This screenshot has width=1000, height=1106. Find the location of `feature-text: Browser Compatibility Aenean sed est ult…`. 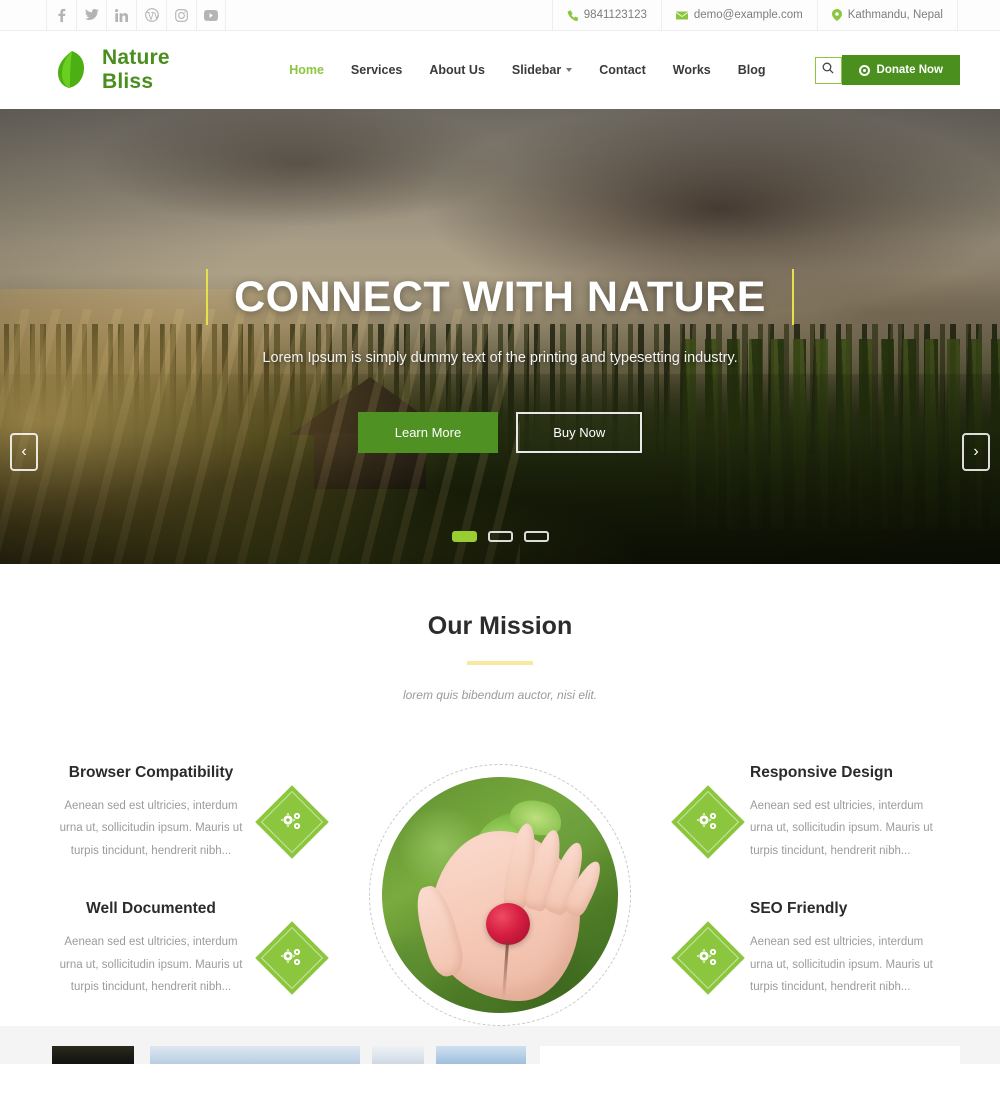

feature-text: Browser Compatibility Aenean sed est ult… is located at coordinates (151, 813).